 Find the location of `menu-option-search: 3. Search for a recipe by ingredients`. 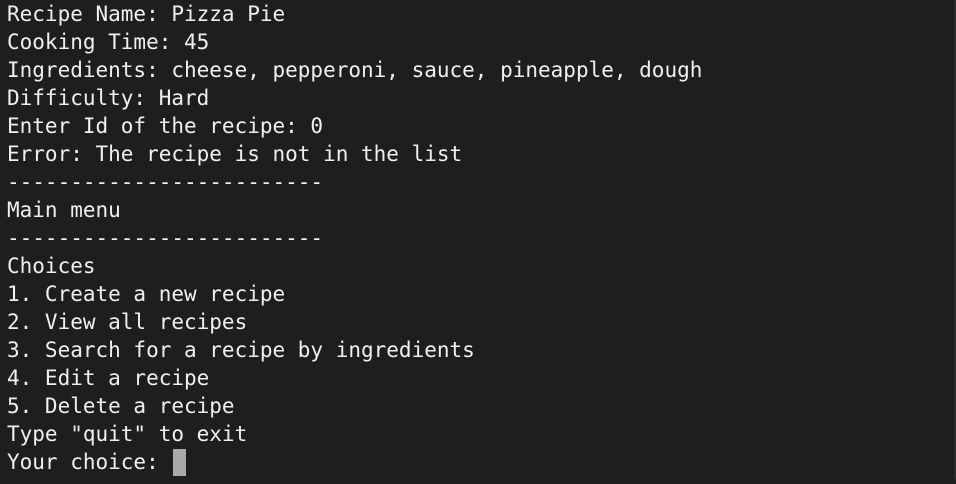

menu-option-search: 3. Search for a recipe by ingredients is located at coordinates (241, 350).